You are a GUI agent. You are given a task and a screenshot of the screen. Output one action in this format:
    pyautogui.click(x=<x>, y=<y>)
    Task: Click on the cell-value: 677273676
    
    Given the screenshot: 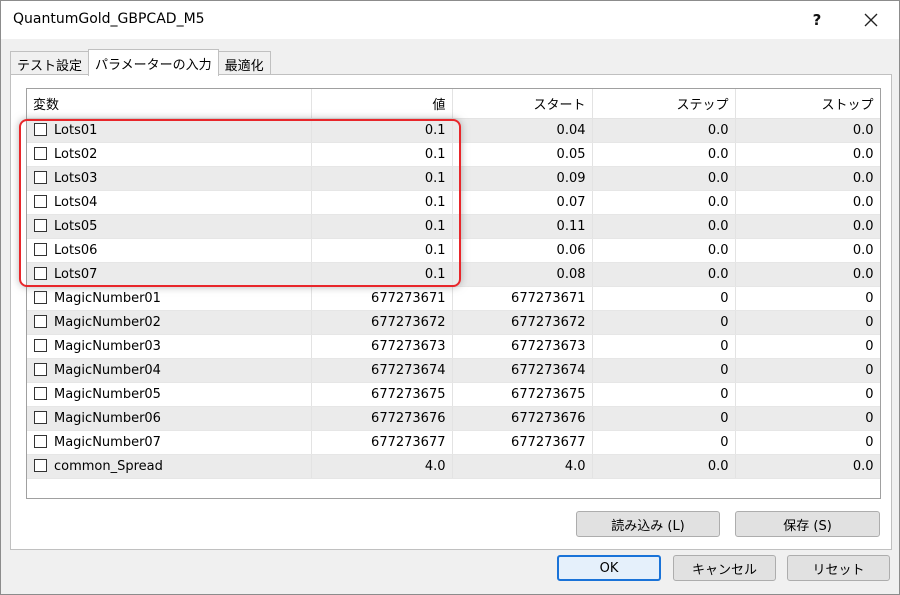 What is the action you would take?
    pyautogui.click(x=382, y=418)
    